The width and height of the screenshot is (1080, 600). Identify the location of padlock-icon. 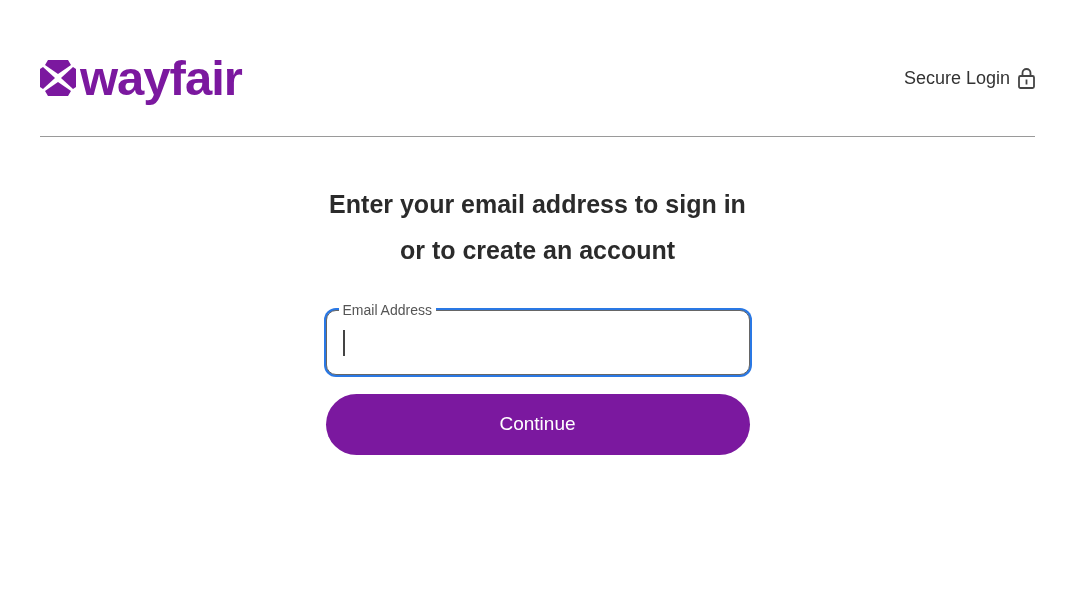
(1026, 78).